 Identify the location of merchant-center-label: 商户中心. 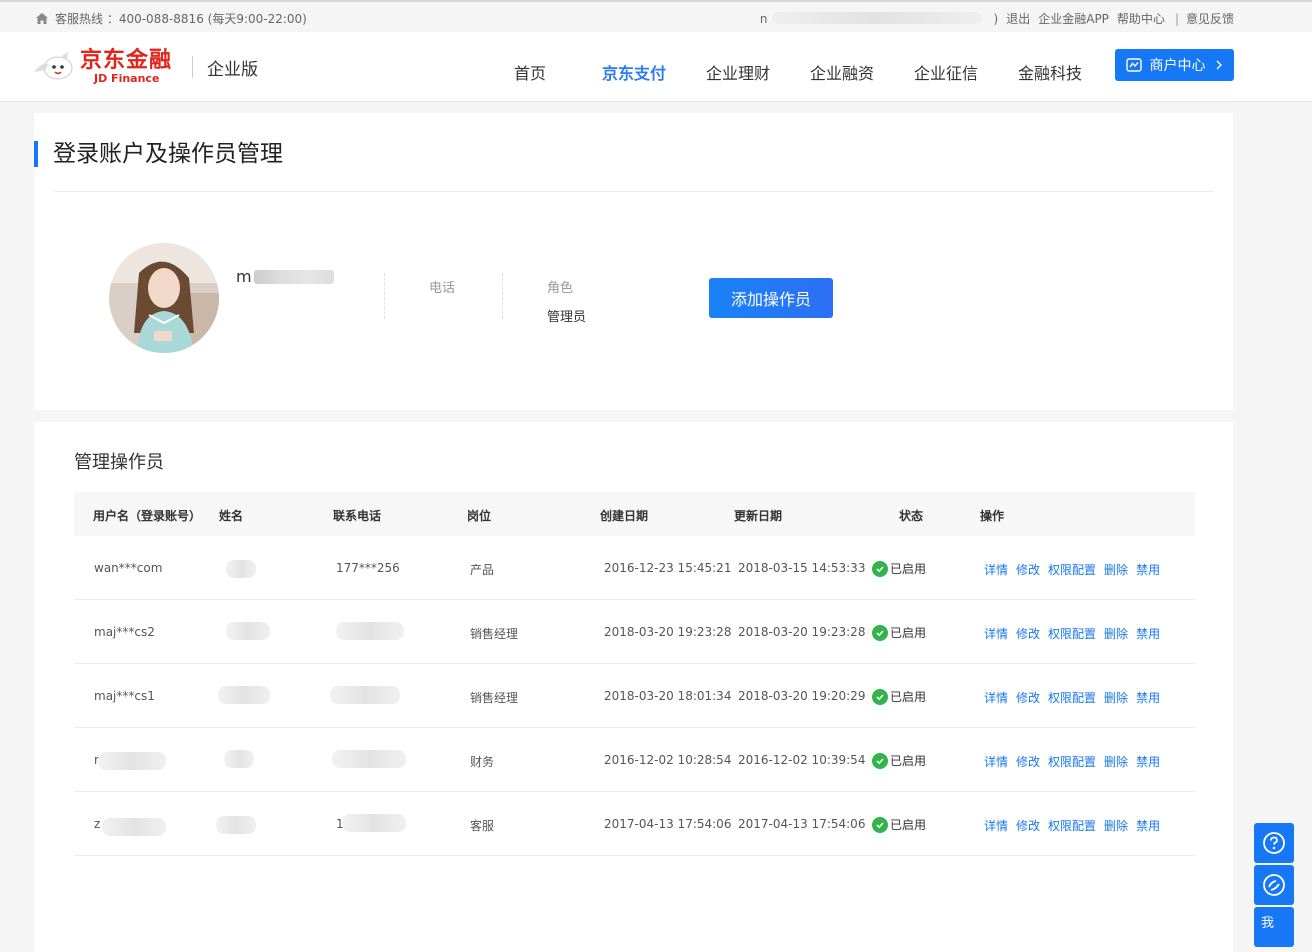
(1178, 65).